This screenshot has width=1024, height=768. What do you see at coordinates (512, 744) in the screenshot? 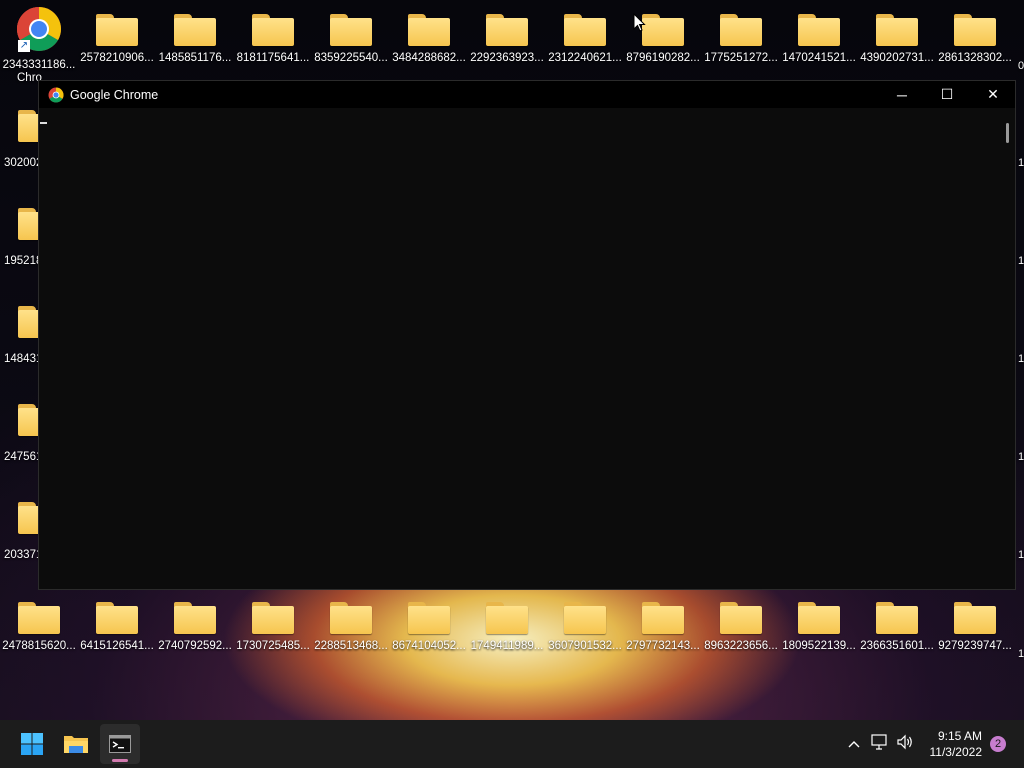
I see `taskbar: 9:15 AM 11/3/2022 2` at bounding box center [512, 744].